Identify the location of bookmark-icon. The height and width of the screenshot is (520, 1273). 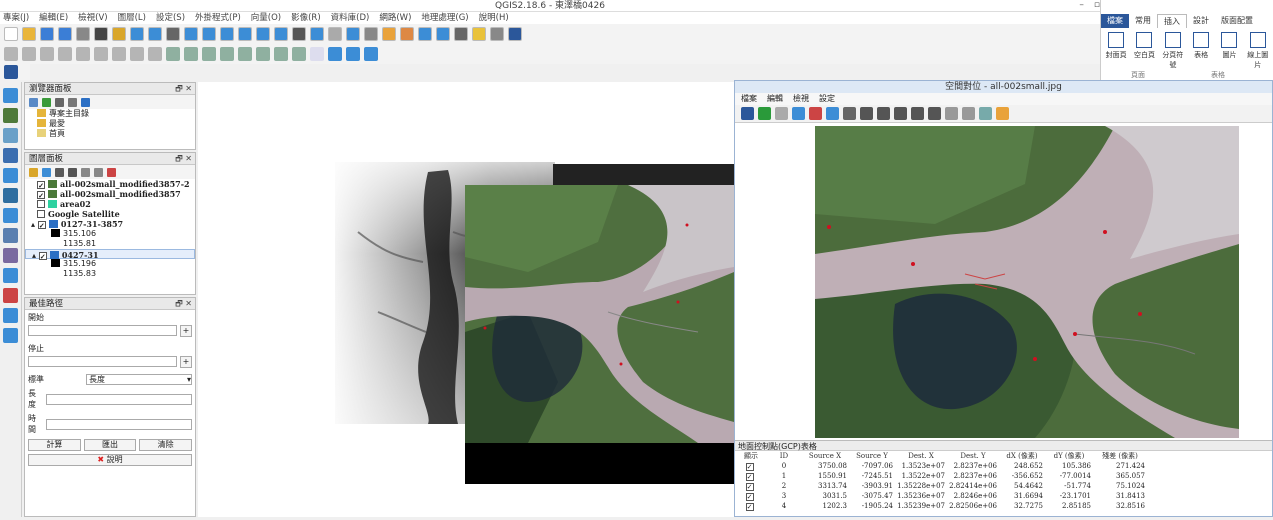
(263, 34).